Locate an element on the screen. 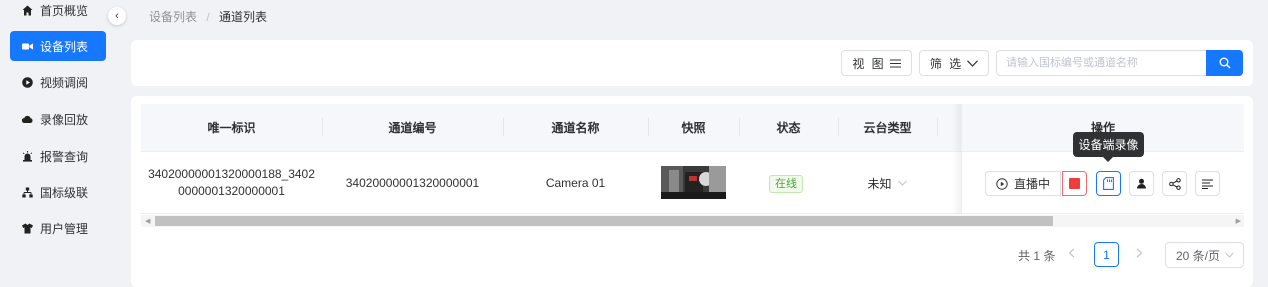 Image resolution: width=1268 pixels, height=287 pixels. video-camera-icon is located at coordinates (27, 46).